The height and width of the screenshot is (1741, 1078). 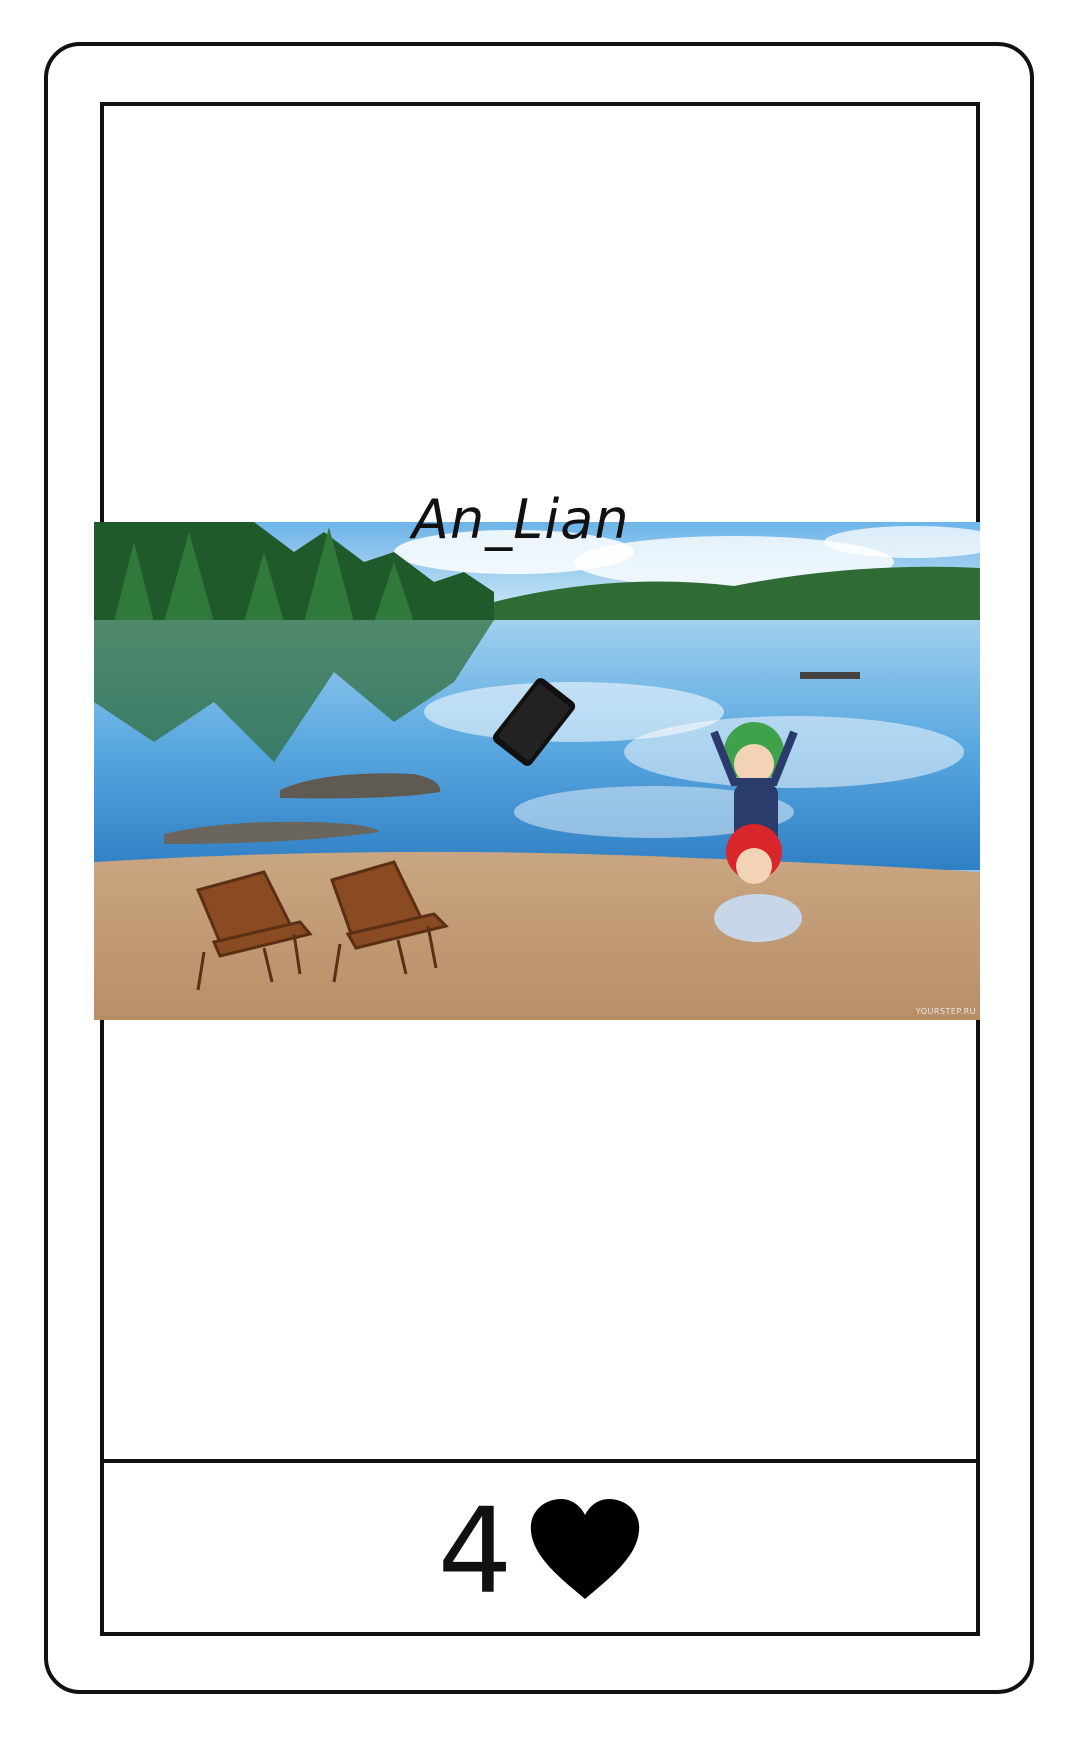 What do you see at coordinates (585, 1549) in the screenshot?
I see `heart-icon` at bounding box center [585, 1549].